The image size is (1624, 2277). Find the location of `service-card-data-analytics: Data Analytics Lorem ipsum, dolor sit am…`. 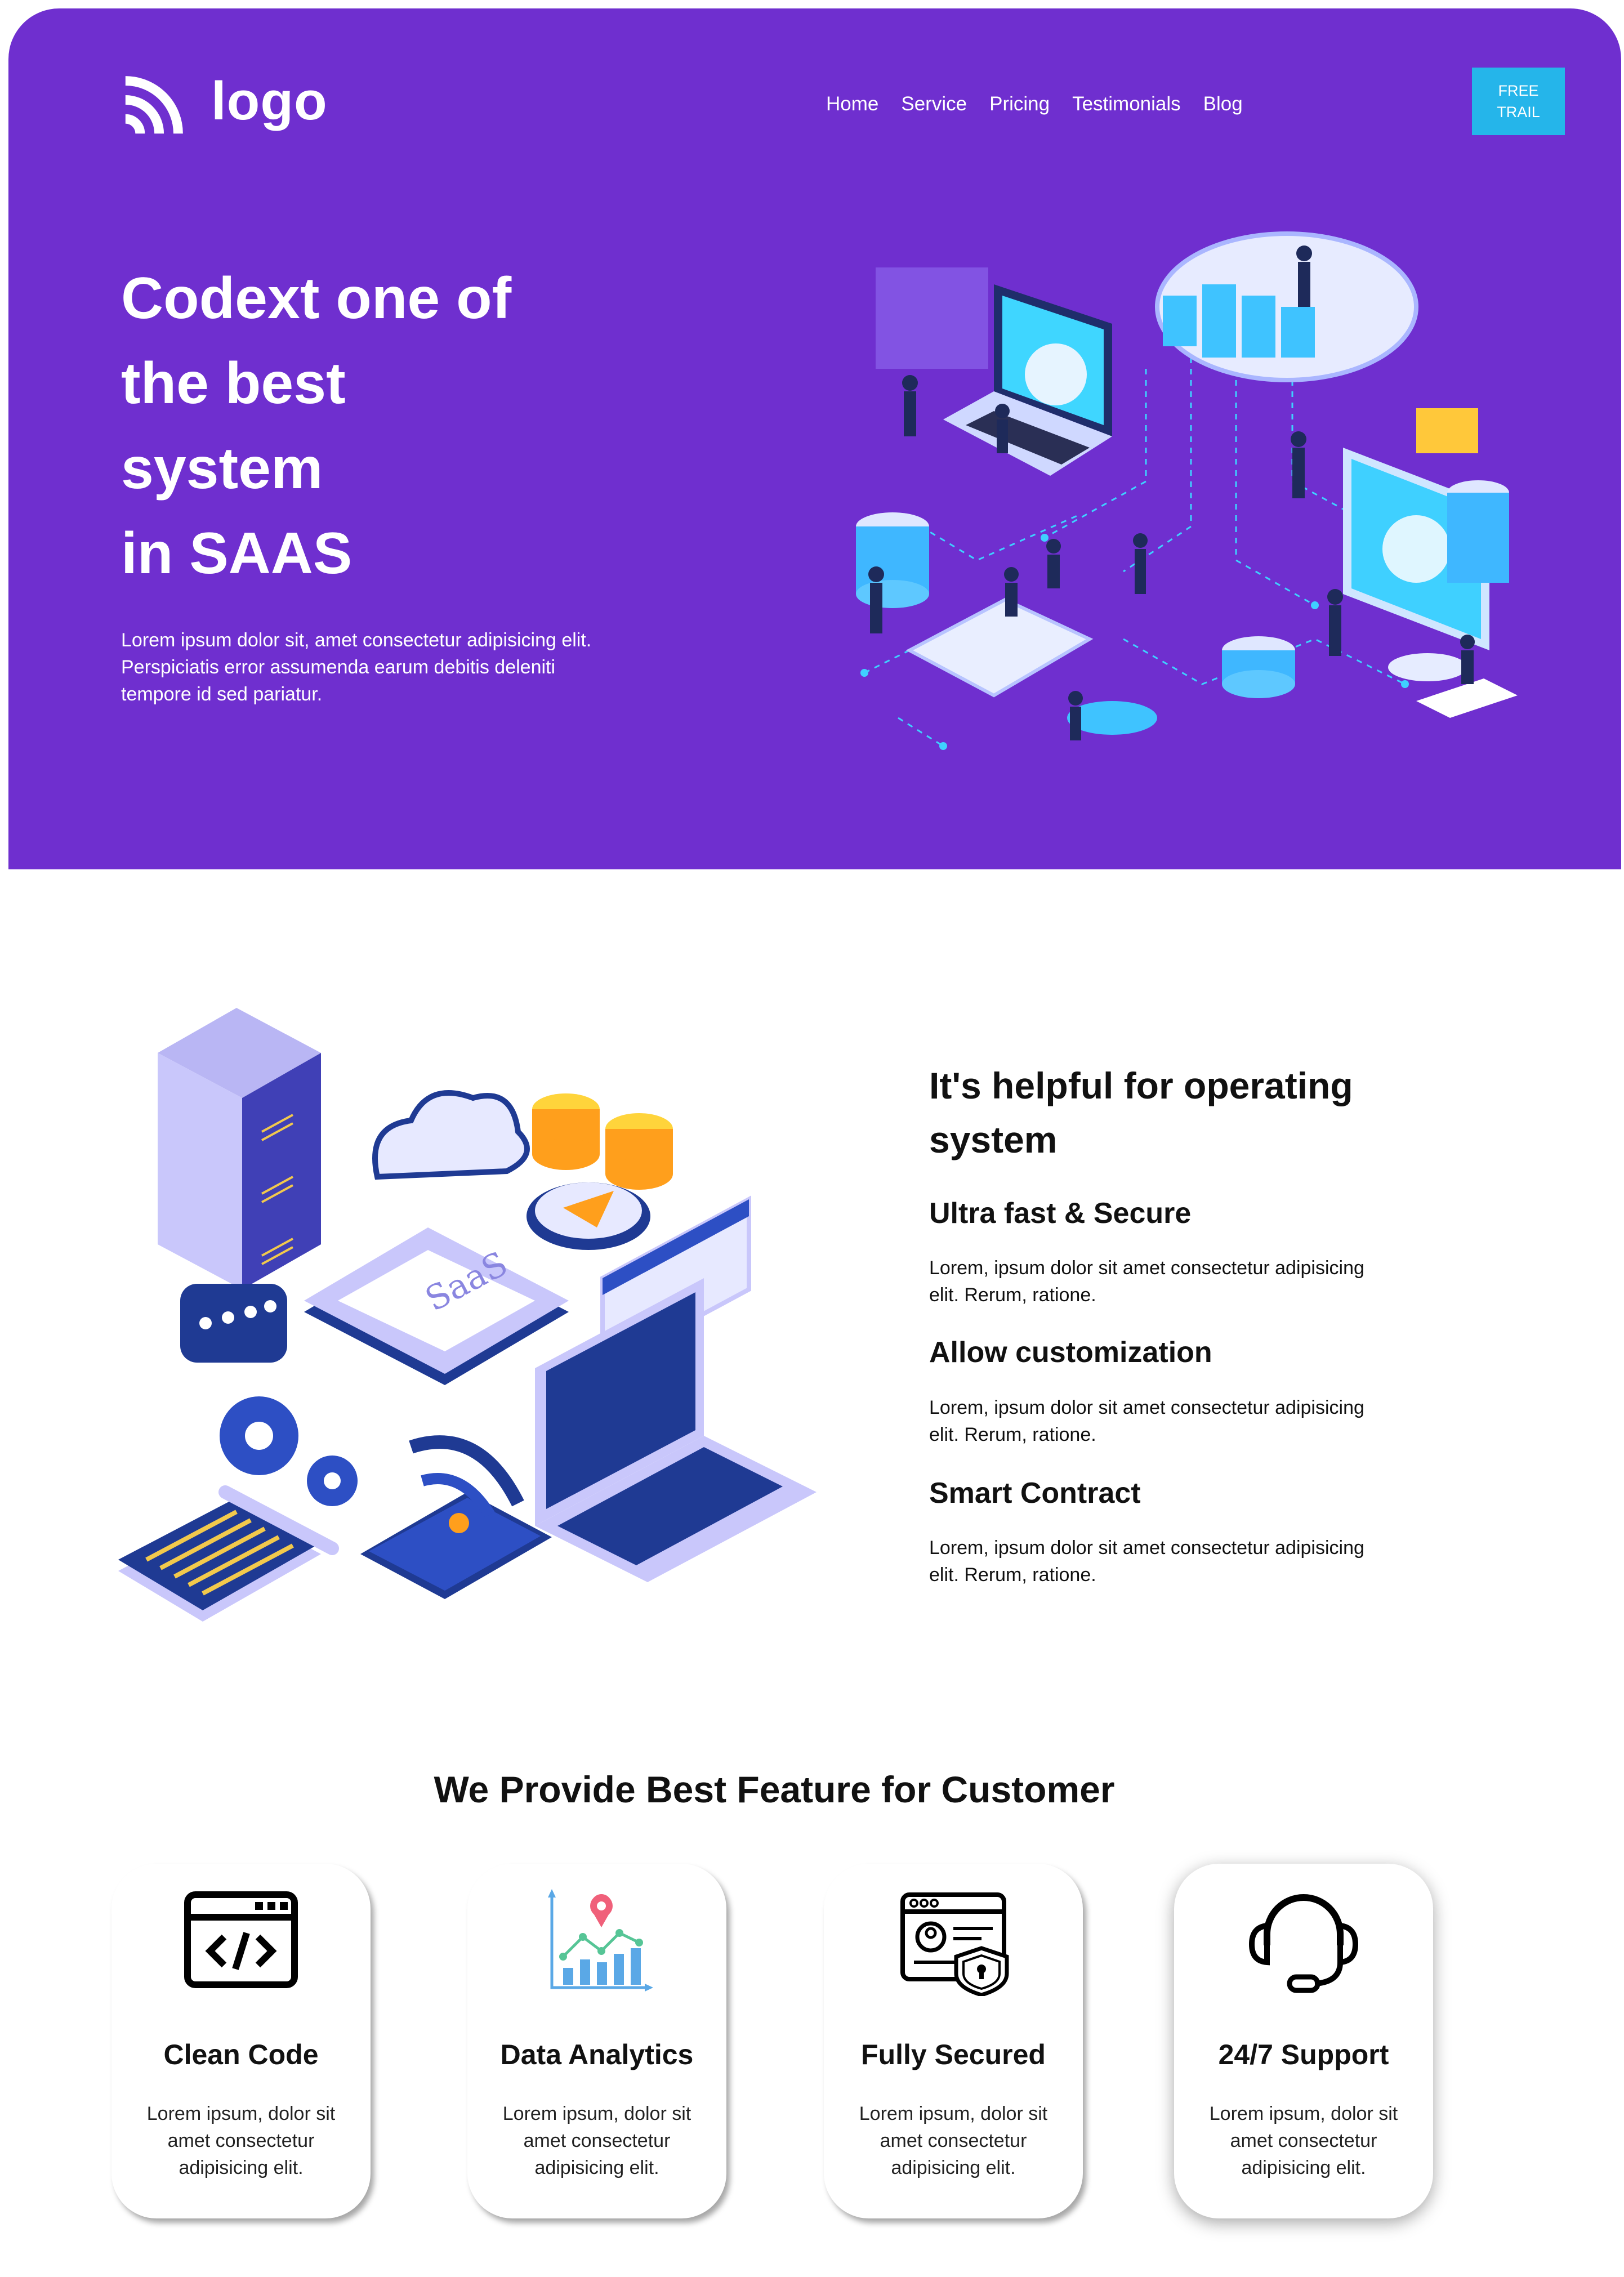

service-card-data-analytics: Data Analytics Lorem ipsum, dolor sit am… is located at coordinates (596, 2041).